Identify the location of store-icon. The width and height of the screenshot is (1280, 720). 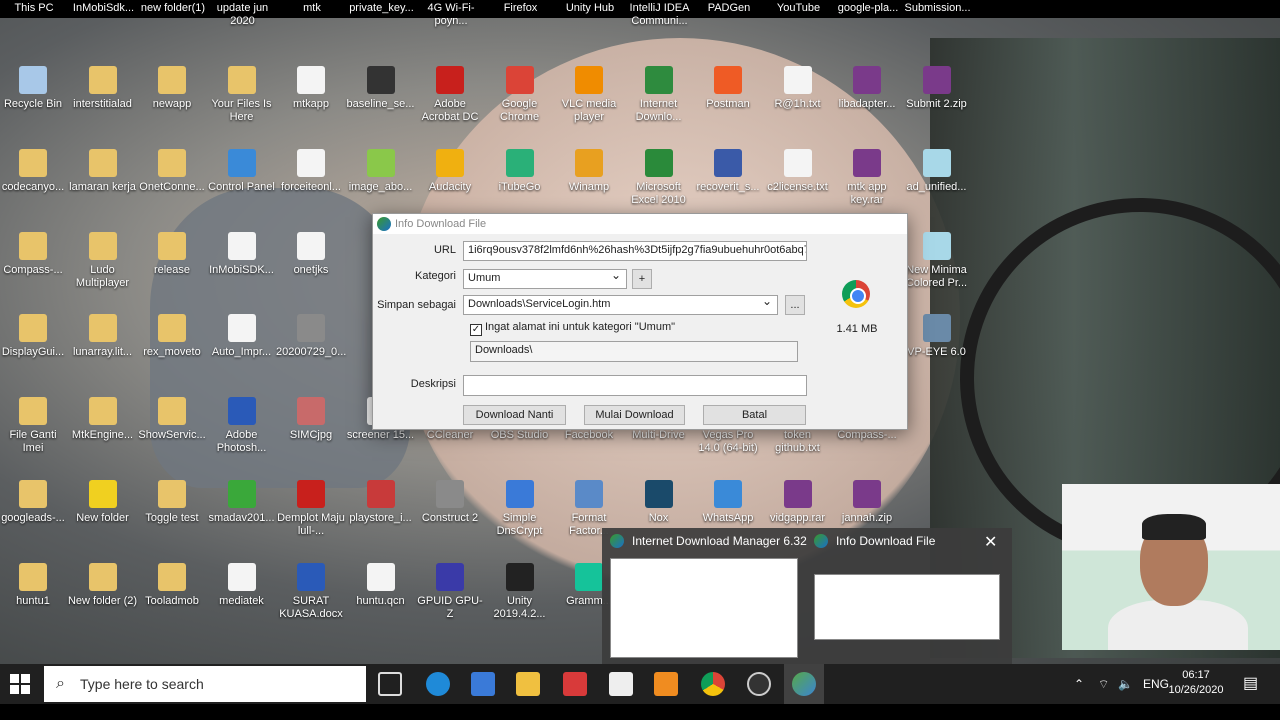
(483, 684).